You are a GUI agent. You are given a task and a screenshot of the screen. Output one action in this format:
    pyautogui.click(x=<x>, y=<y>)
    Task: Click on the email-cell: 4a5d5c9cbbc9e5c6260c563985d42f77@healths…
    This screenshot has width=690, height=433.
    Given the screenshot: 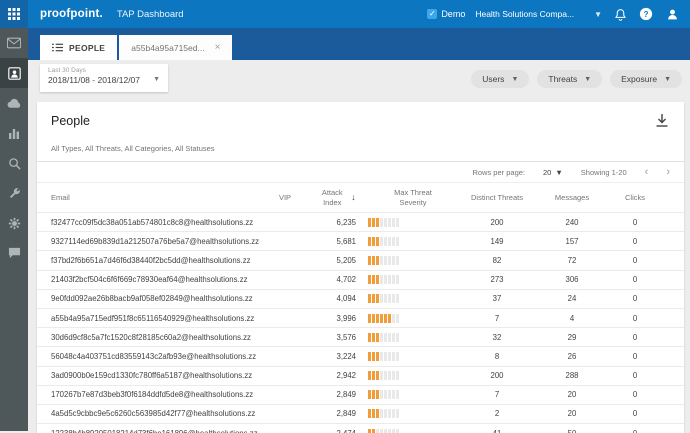 What is the action you would take?
    pyautogui.click(x=158, y=413)
    